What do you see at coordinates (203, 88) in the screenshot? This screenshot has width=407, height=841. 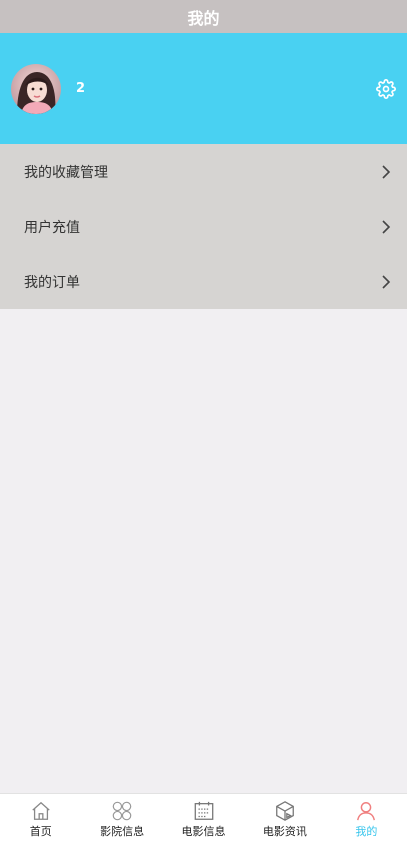 I see `profile-banner: 2` at bounding box center [203, 88].